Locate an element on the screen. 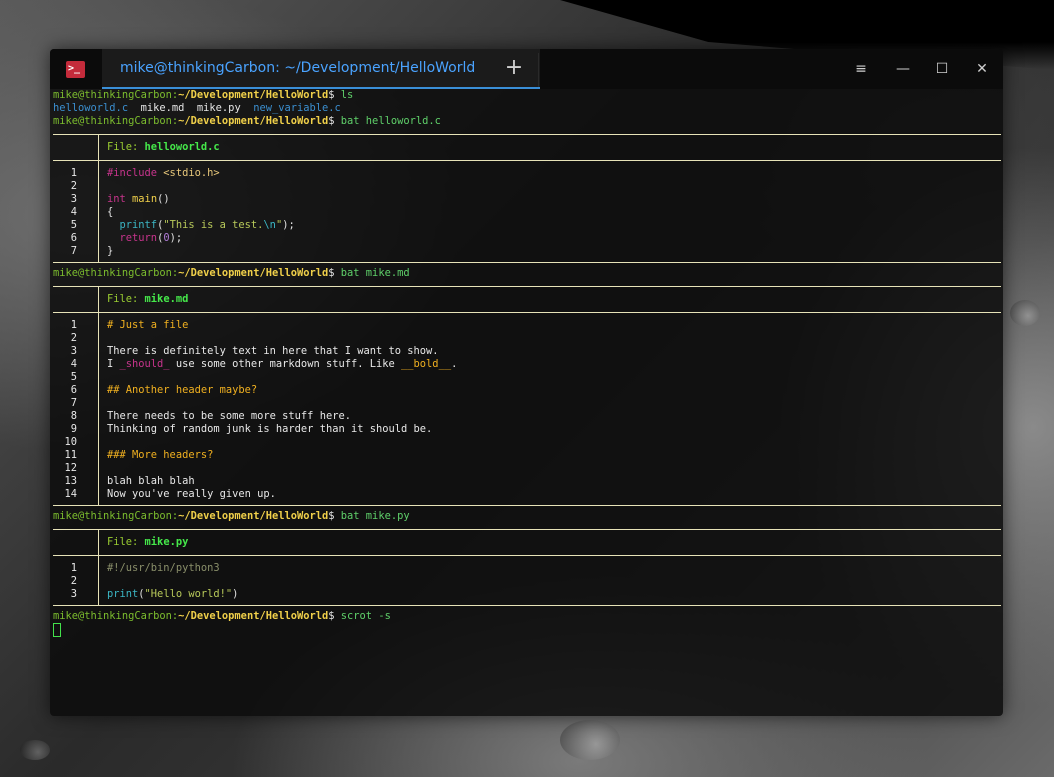 The height and width of the screenshot is (777, 1054). token: ### More headers? is located at coordinates (160, 455).